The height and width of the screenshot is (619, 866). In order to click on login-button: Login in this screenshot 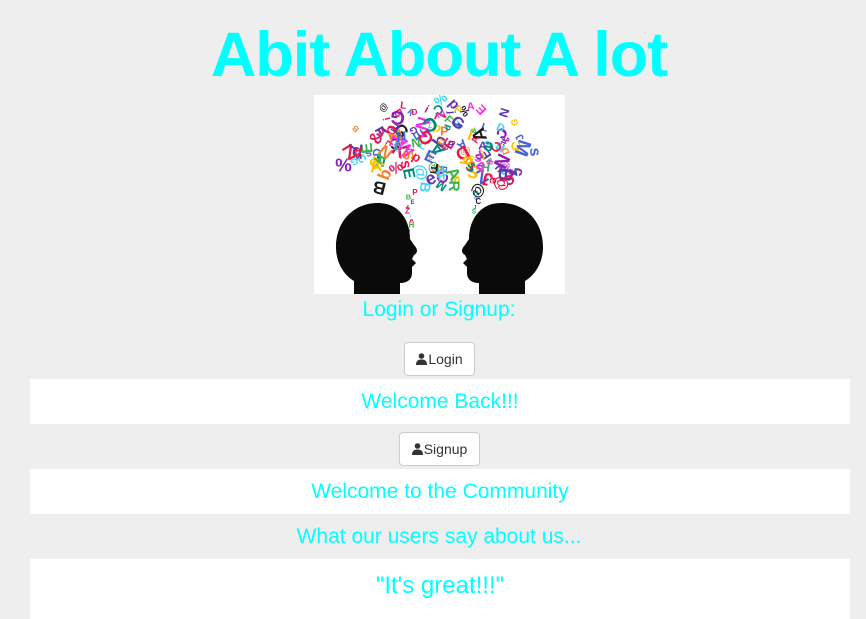, I will do `click(439, 359)`.